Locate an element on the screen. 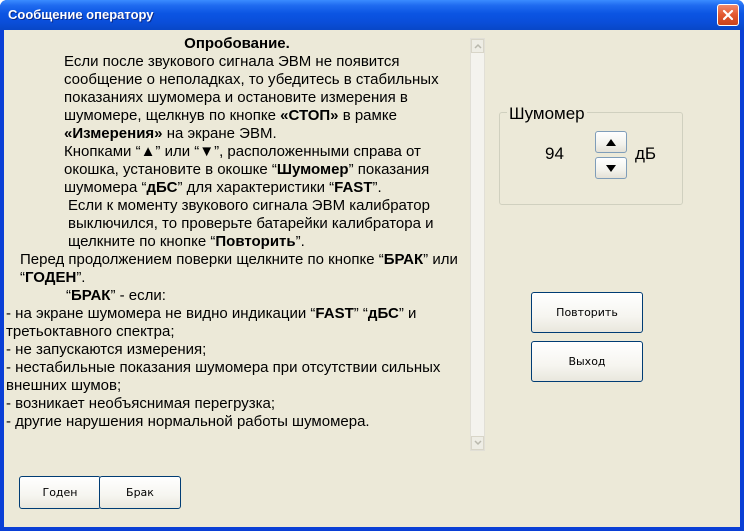  triangle-down-icon is located at coordinates (611, 168).